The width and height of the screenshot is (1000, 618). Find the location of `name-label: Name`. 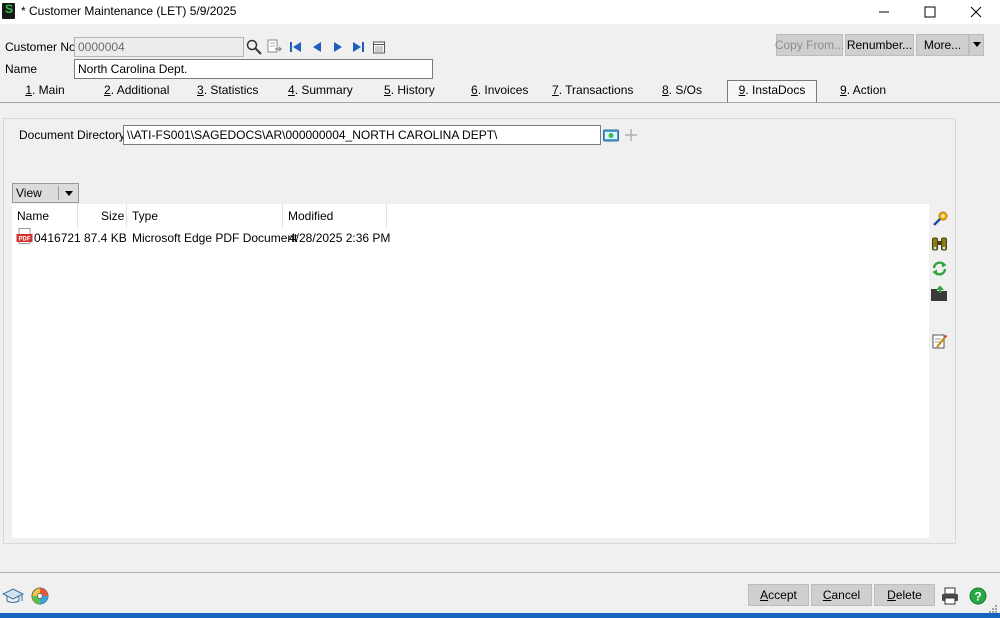

name-label: Name is located at coordinates (21, 69).